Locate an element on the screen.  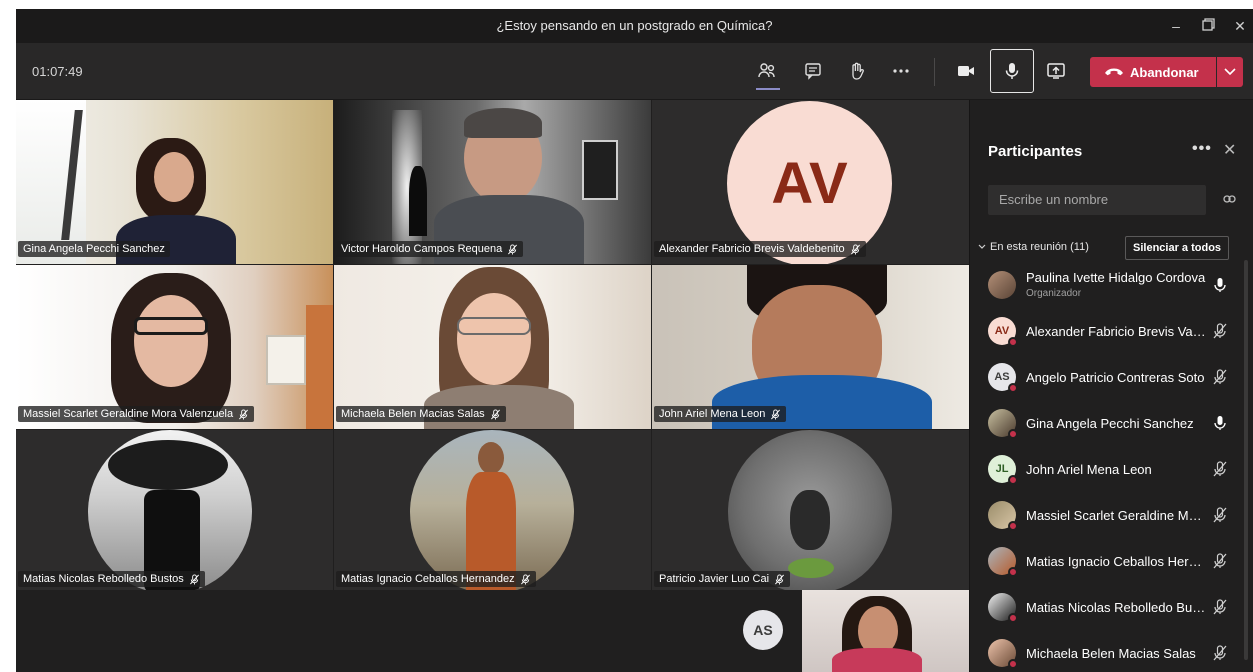
participant-name-label: Matias Ignacio Ceballos Hernandez is located at coordinates (436, 579).